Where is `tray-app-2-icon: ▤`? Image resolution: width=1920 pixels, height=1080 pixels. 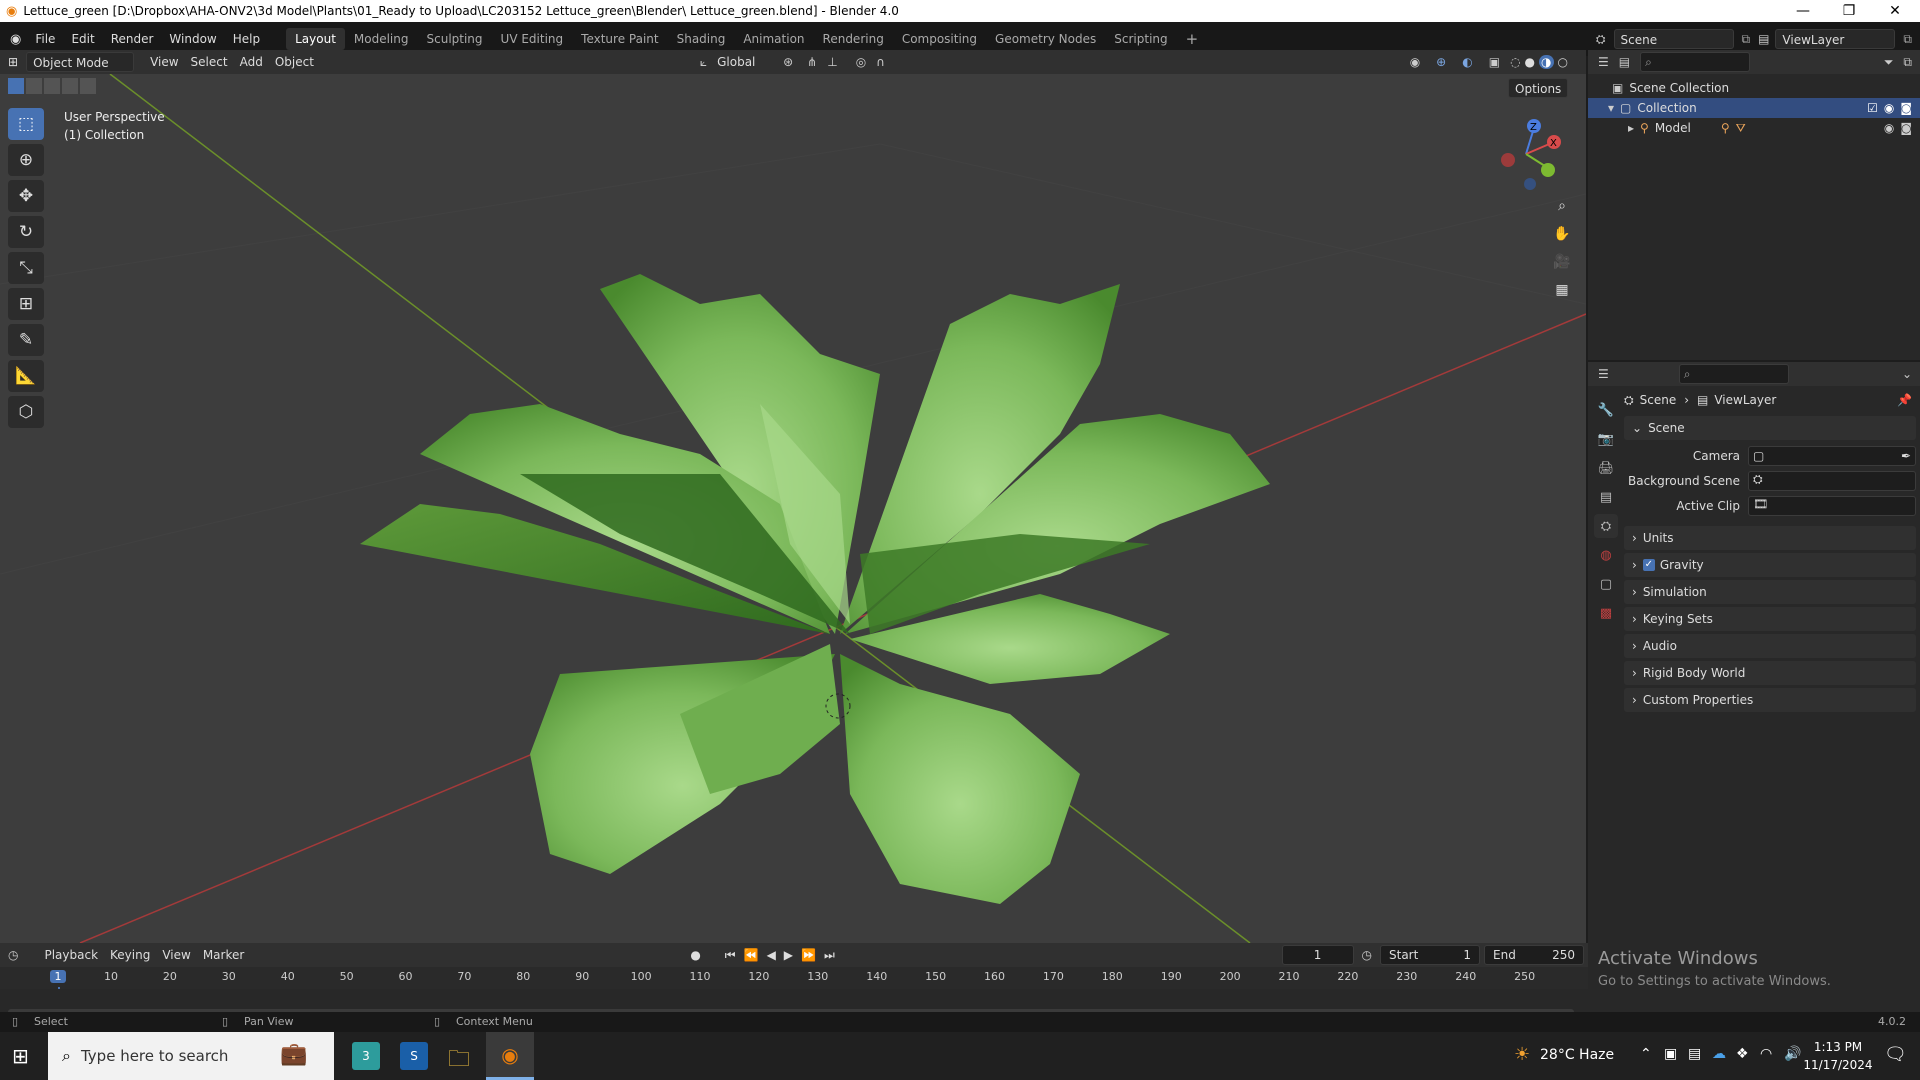 tray-app-2-icon: ▤ is located at coordinates (1694, 1054).